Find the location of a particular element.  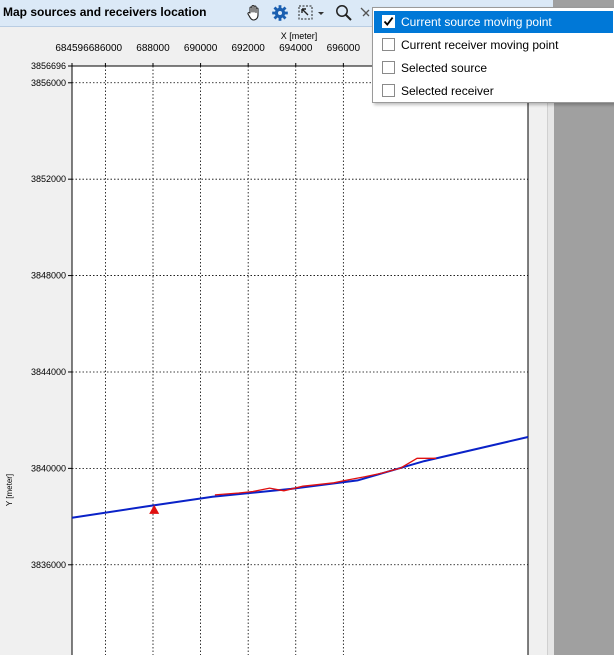

y-tick-label: 3844000 is located at coordinates (48, 372).